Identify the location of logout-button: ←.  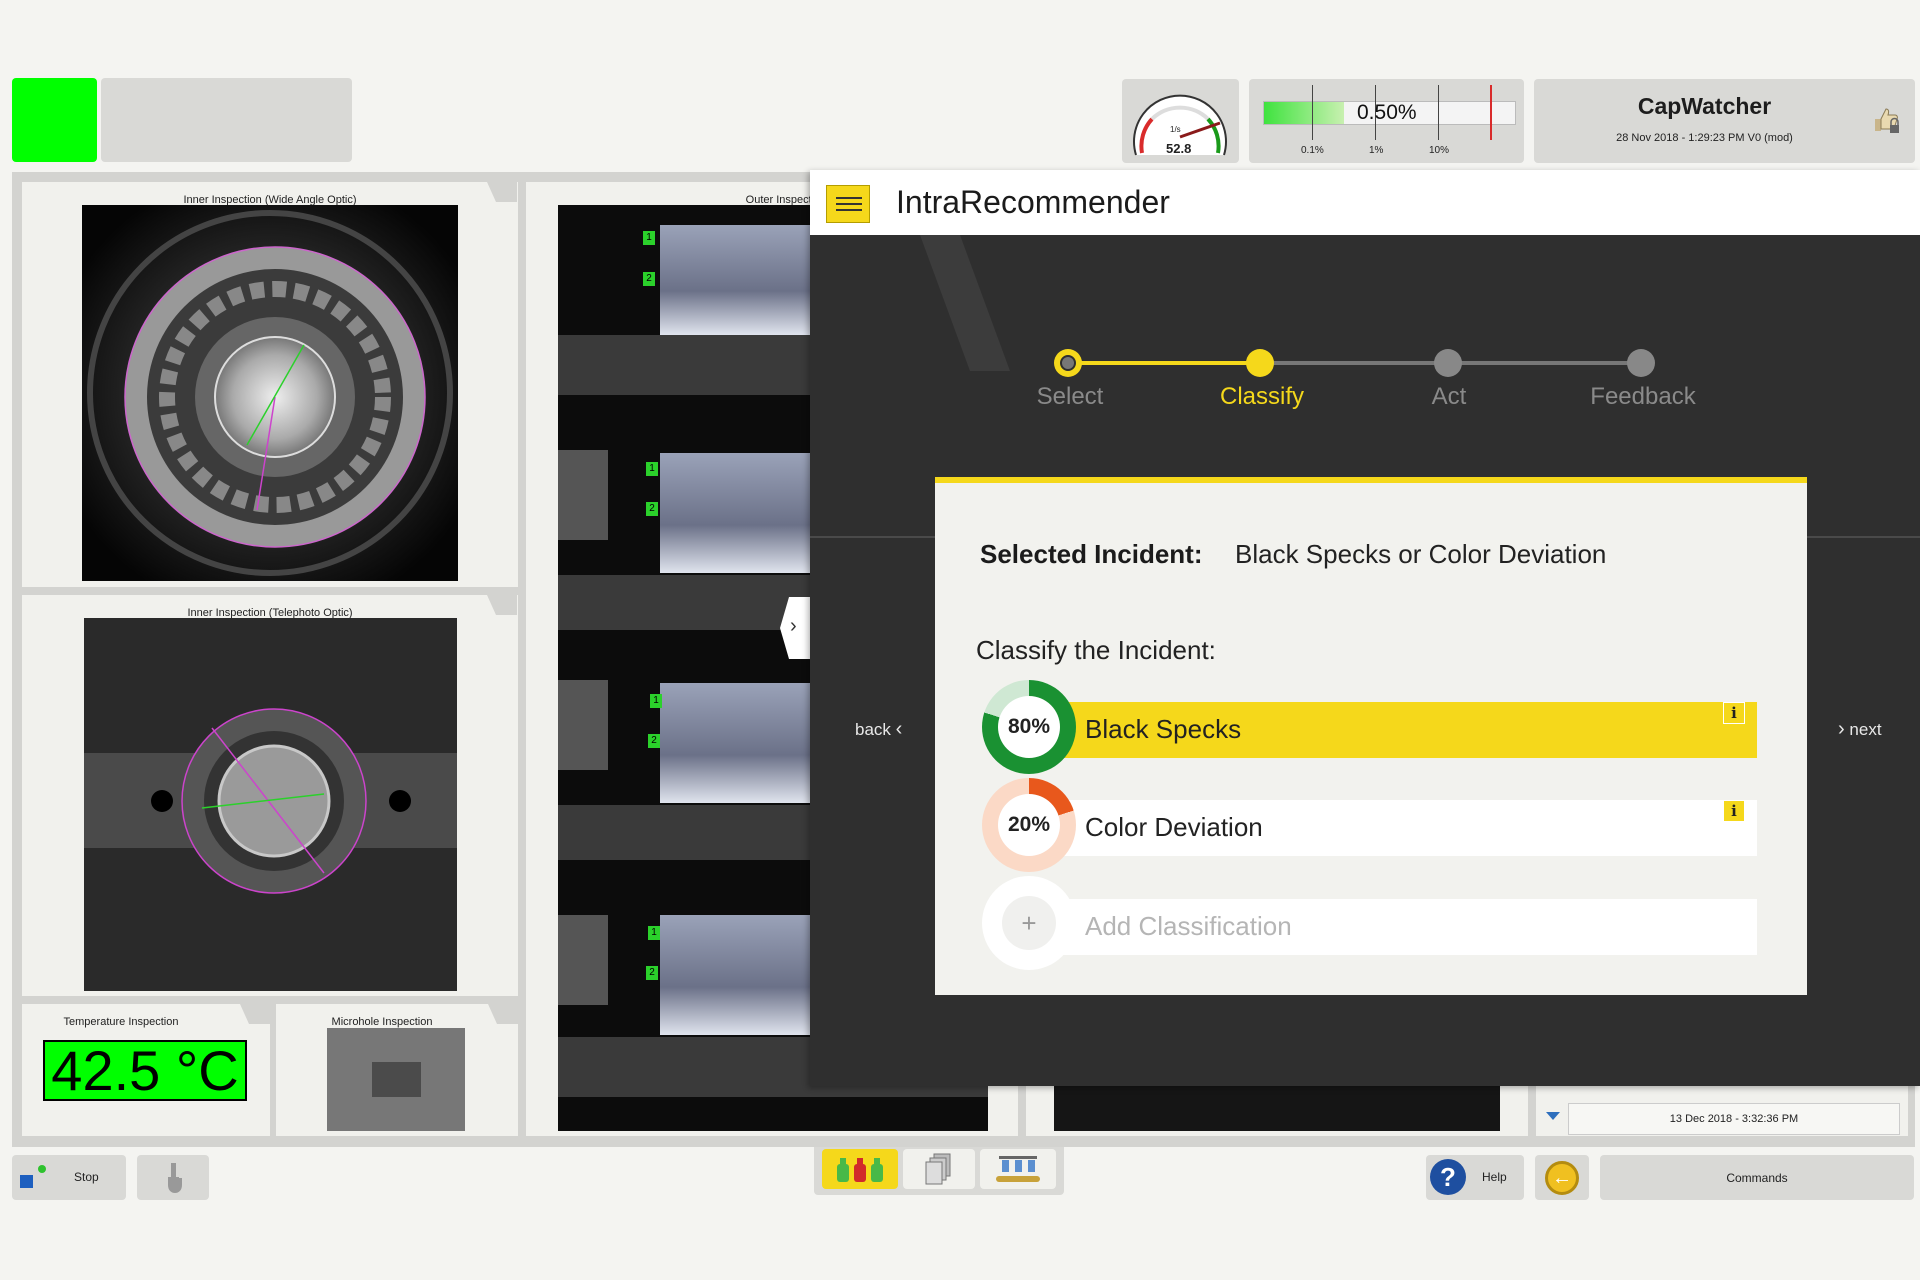
(1562, 1177).